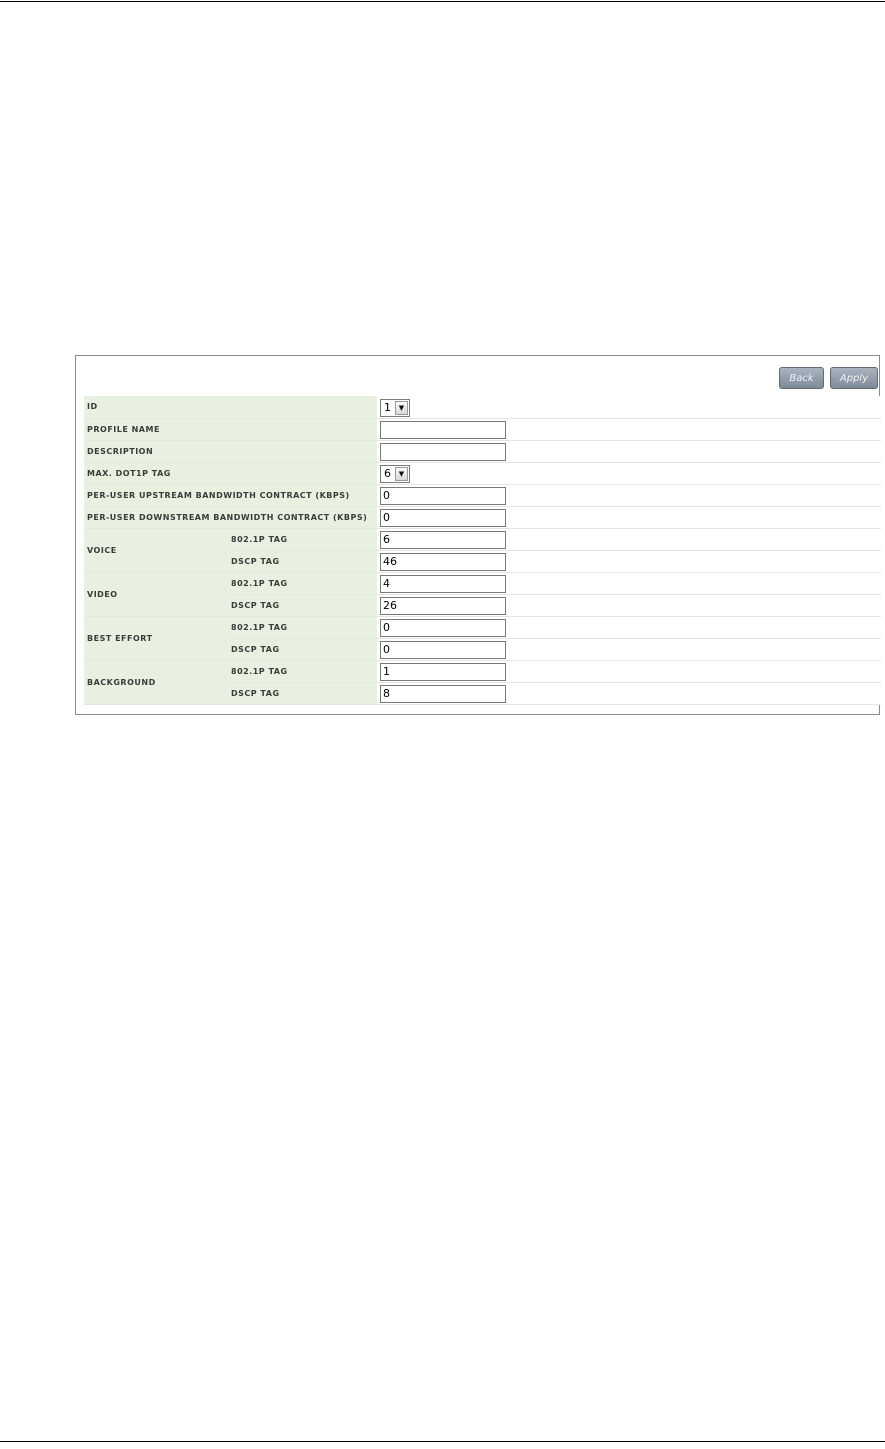 The width and height of the screenshot is (885, 1449). What do you see at coordinates (854, 378) in the screenshot?
I see `apply-button: Apply` at bounding box center [854, 378].